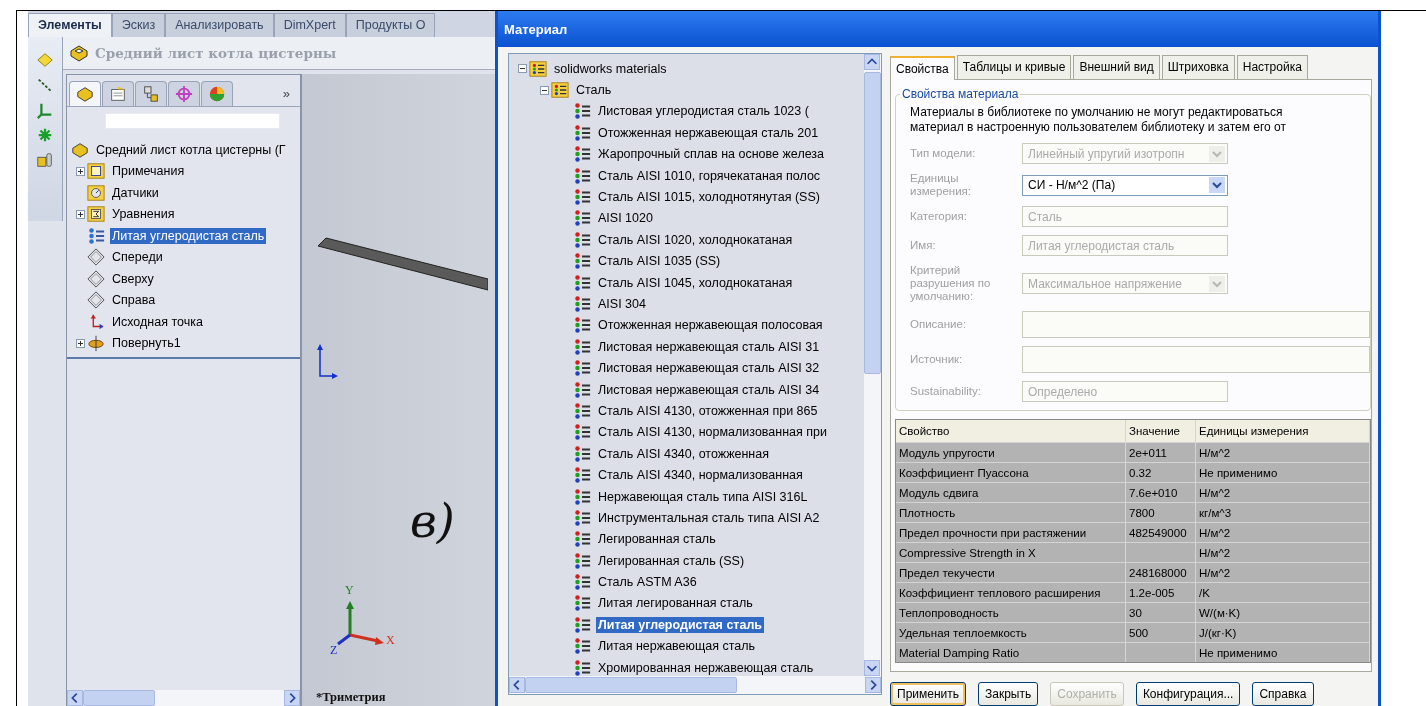 This screenshot has width=1426, height=706. Describe the element at coordinates (390, 25) in the screenshot. I see `ribbon-tab: Продукты О` at that location.